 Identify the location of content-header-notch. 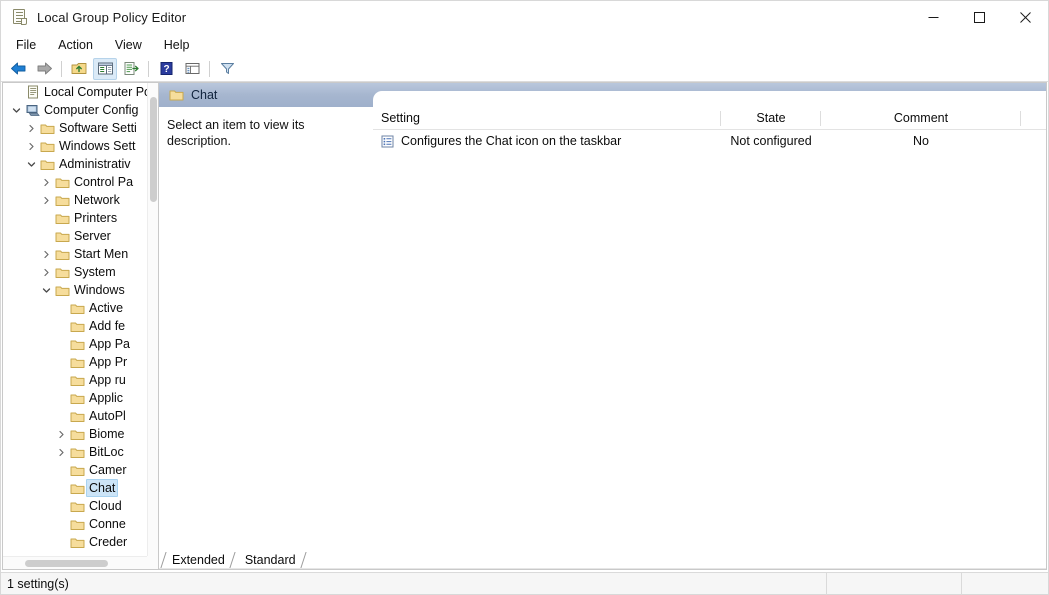
(709, 99).